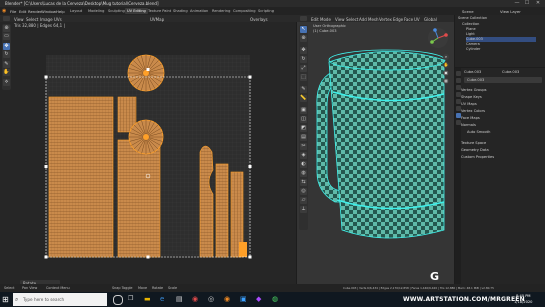  I want to click on uv-menu-uvs: UVs, so click(58, 19).